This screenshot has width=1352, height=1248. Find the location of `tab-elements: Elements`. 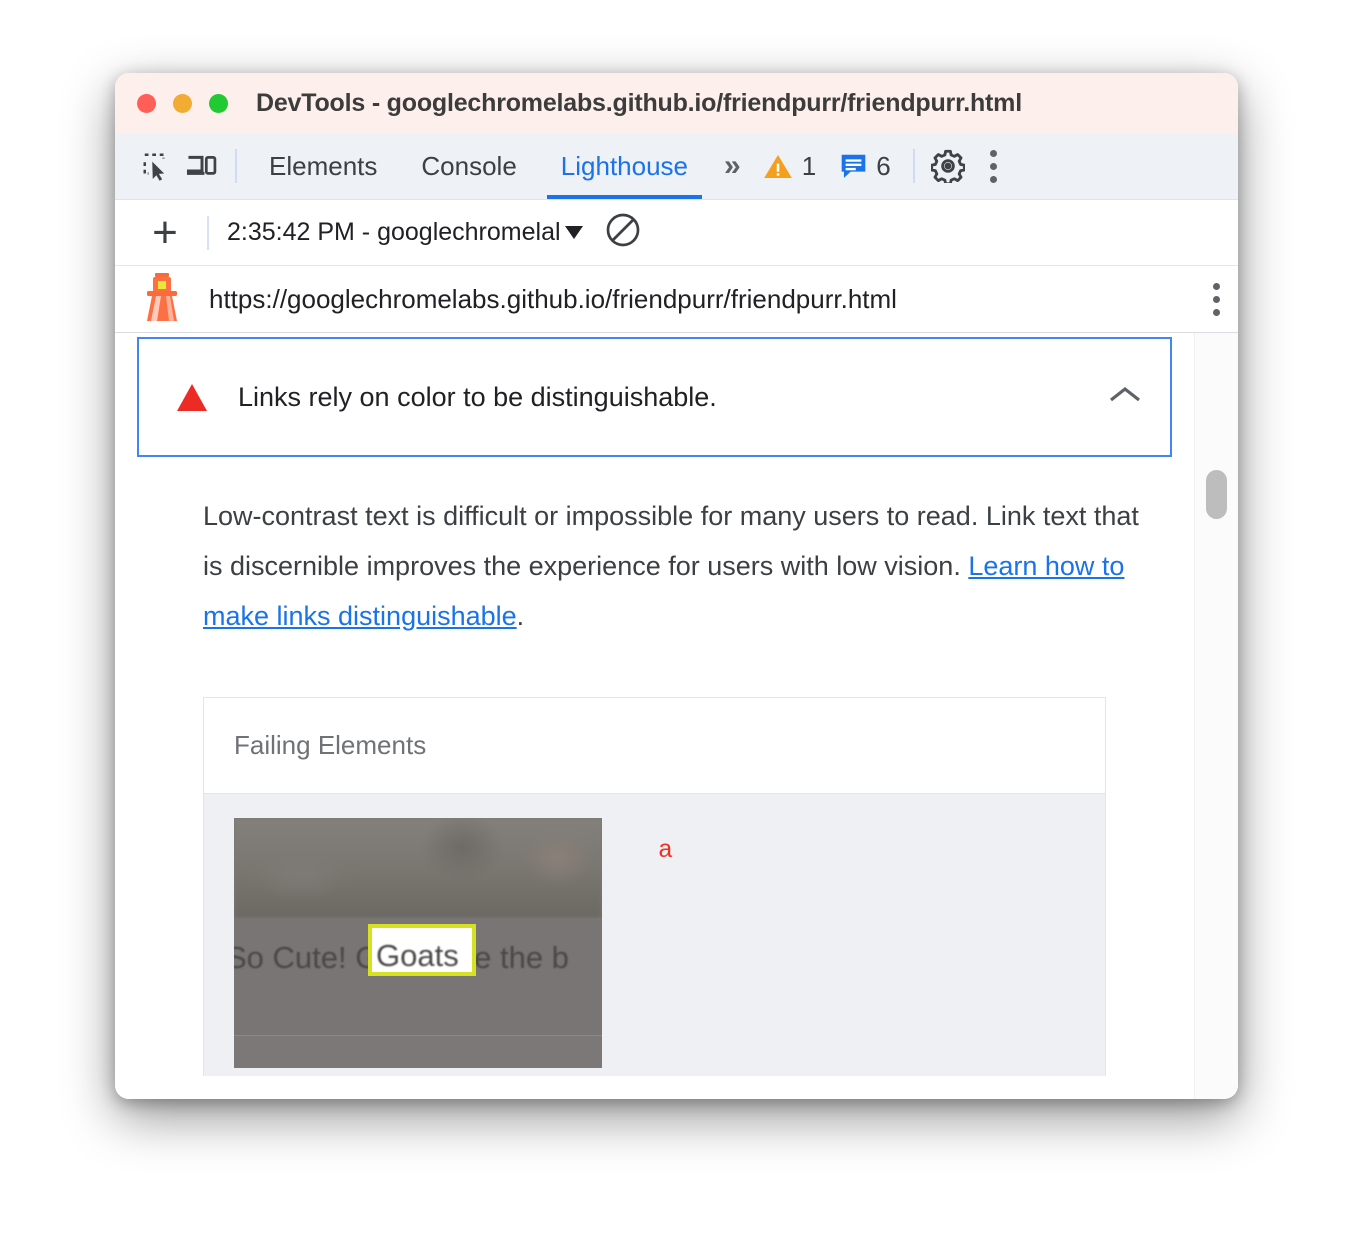

tab-elements: Elements is located at coordinates (323, 166).